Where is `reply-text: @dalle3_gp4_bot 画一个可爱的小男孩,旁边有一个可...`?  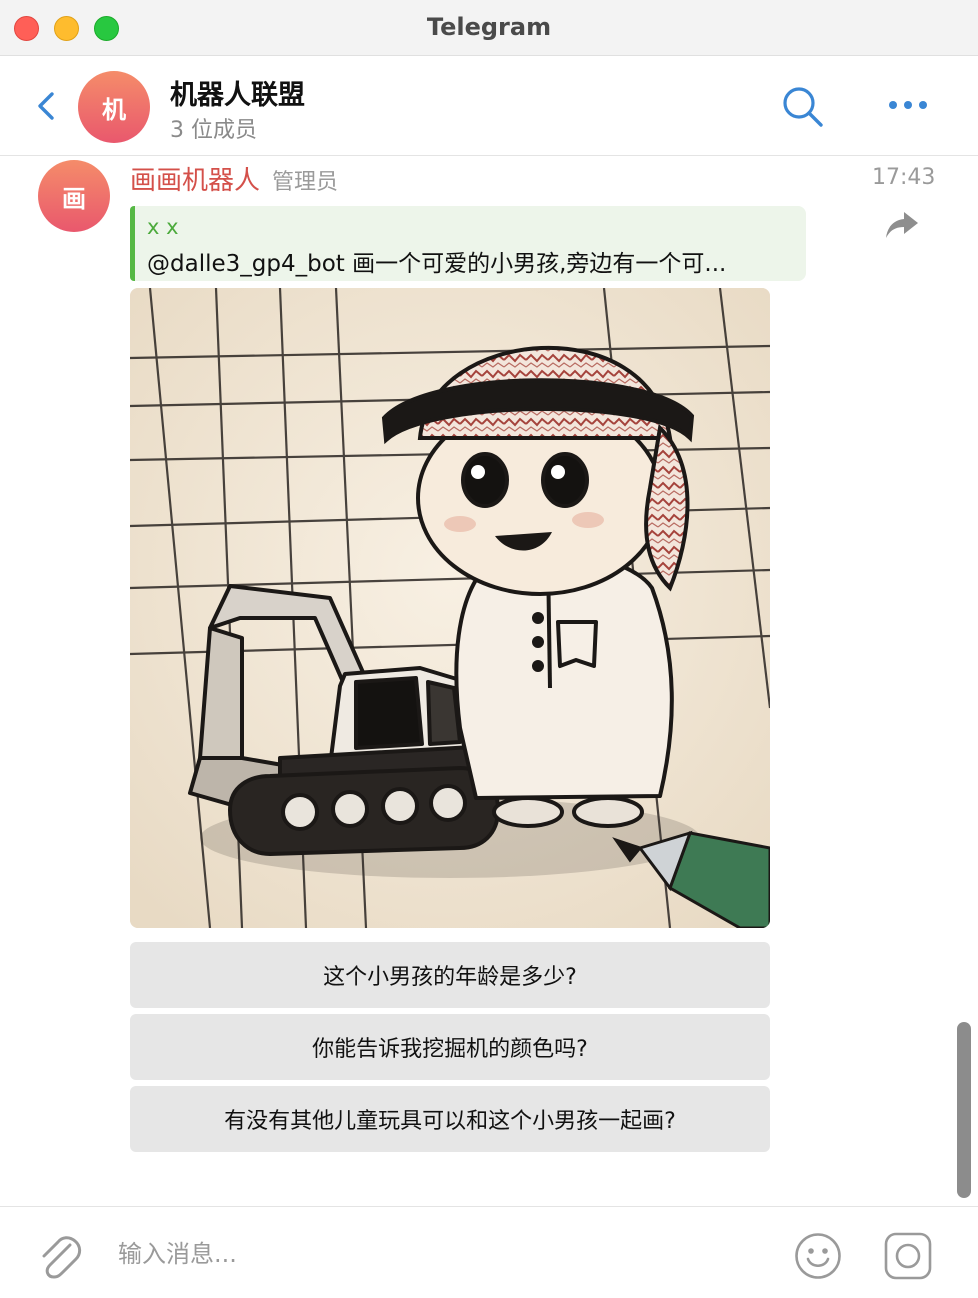 reply-text: @dalle3_gp4_bot 画一个可爱的小男孩,旁边有一个可... is located at coordinates (437, 264).